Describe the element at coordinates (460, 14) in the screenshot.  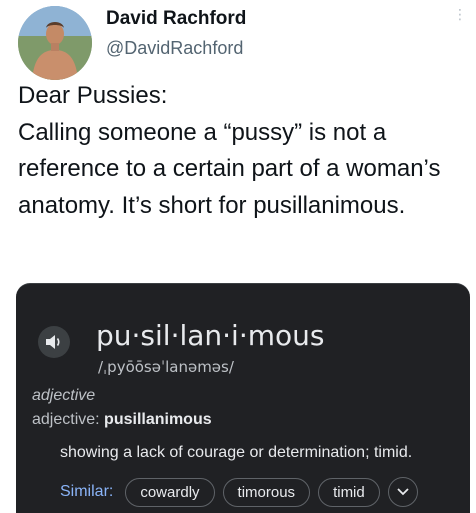
I see `more-dots-icon: ⋮` at that location.